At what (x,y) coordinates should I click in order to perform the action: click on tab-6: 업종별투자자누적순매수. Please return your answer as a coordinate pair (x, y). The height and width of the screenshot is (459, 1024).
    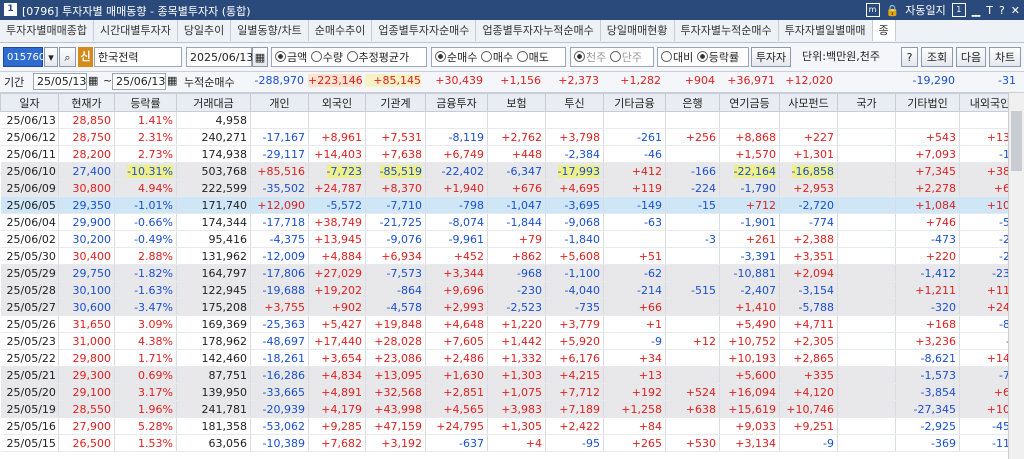
    Looking at the image, I should click on (538, 30).